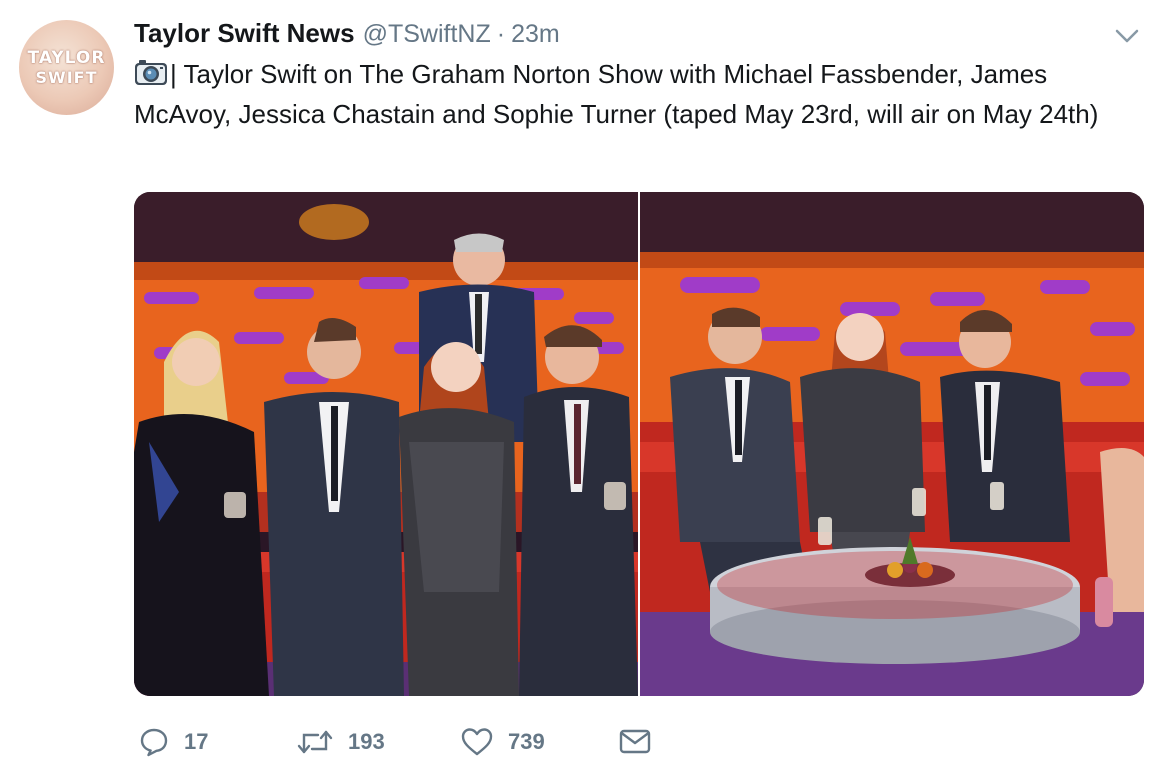  Describe the element at coordinates (535, 34) in the screenshot. I see `timestamp: 23m` at that location.